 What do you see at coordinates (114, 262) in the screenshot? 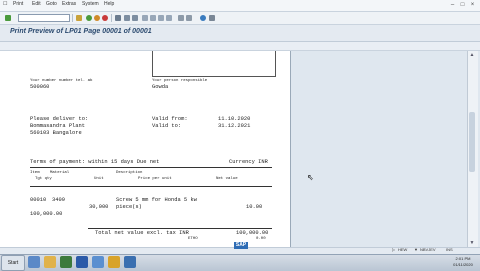
I see `sap-gui-icon` at bounding box center [114, 262].